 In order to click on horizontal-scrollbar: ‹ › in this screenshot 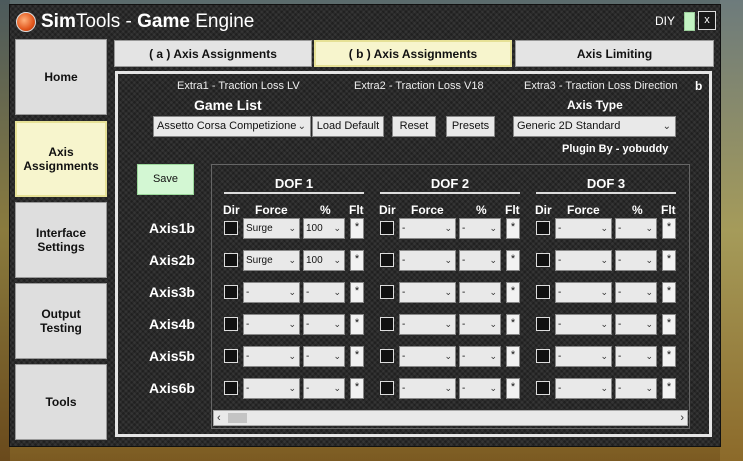, I will do `click(450, 418)`.